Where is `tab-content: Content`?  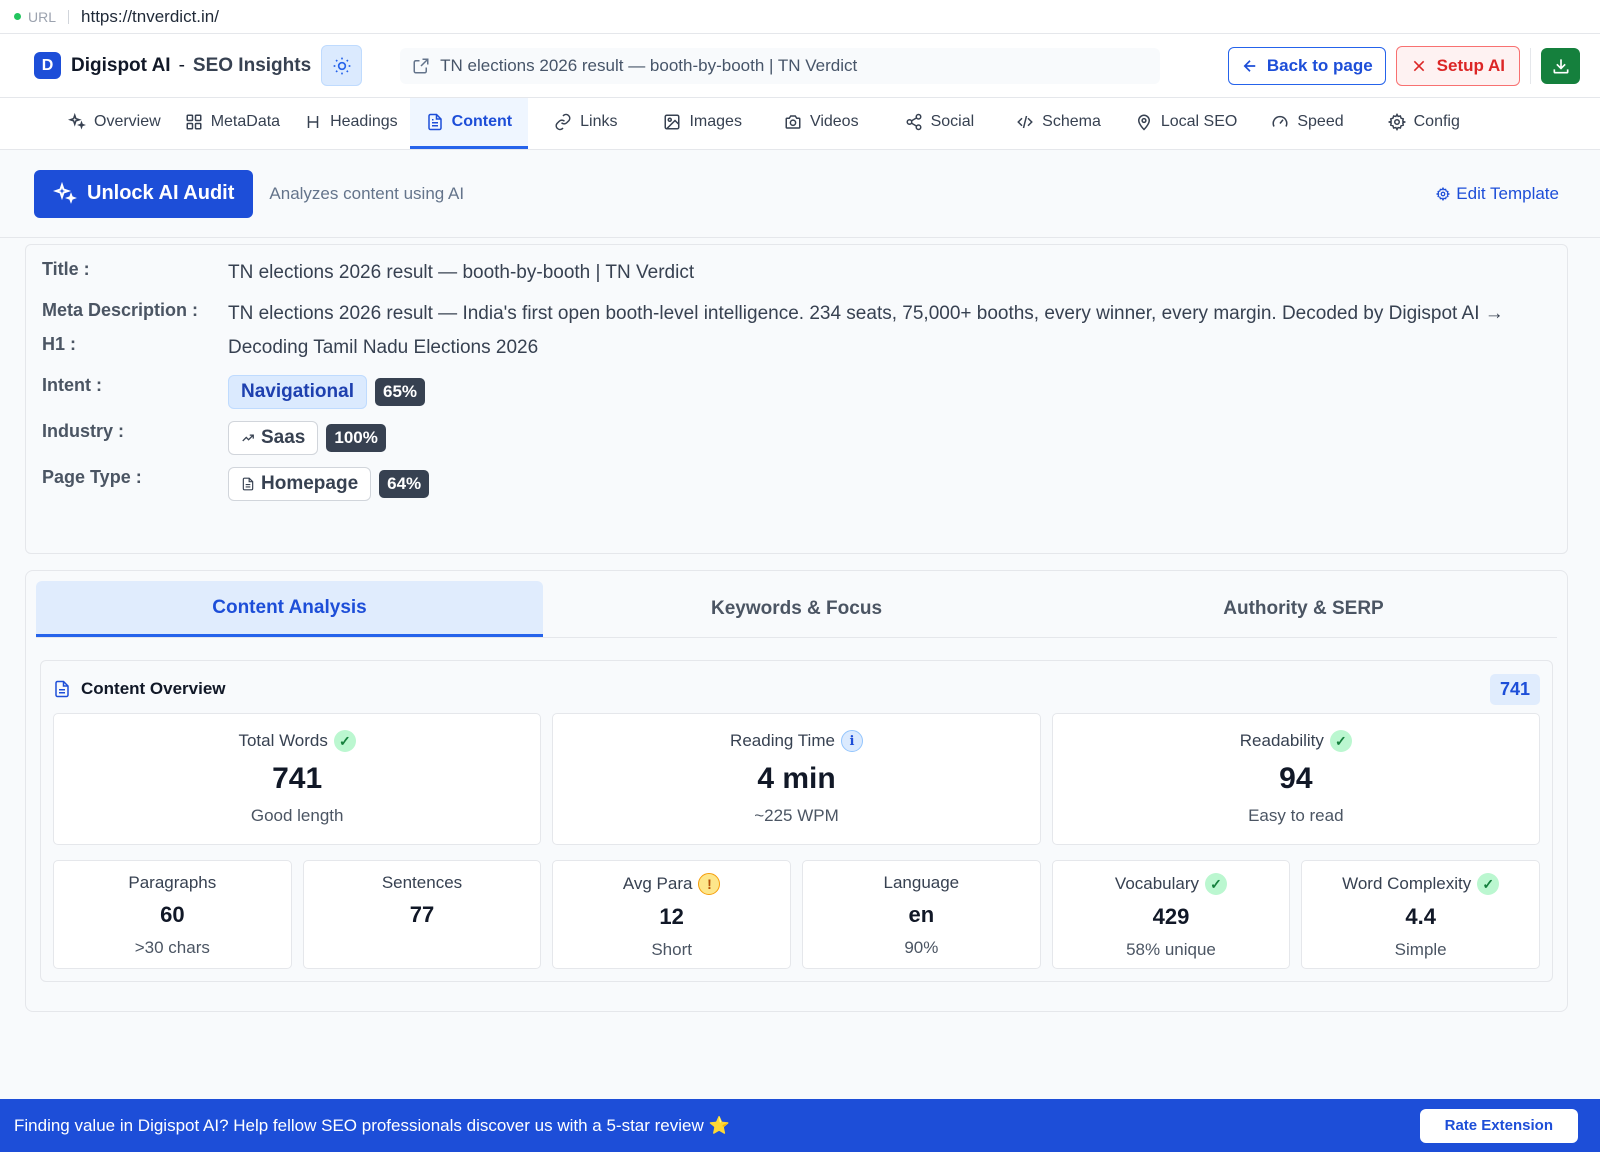 tab-content: Content is located at coordinates (469, 123).